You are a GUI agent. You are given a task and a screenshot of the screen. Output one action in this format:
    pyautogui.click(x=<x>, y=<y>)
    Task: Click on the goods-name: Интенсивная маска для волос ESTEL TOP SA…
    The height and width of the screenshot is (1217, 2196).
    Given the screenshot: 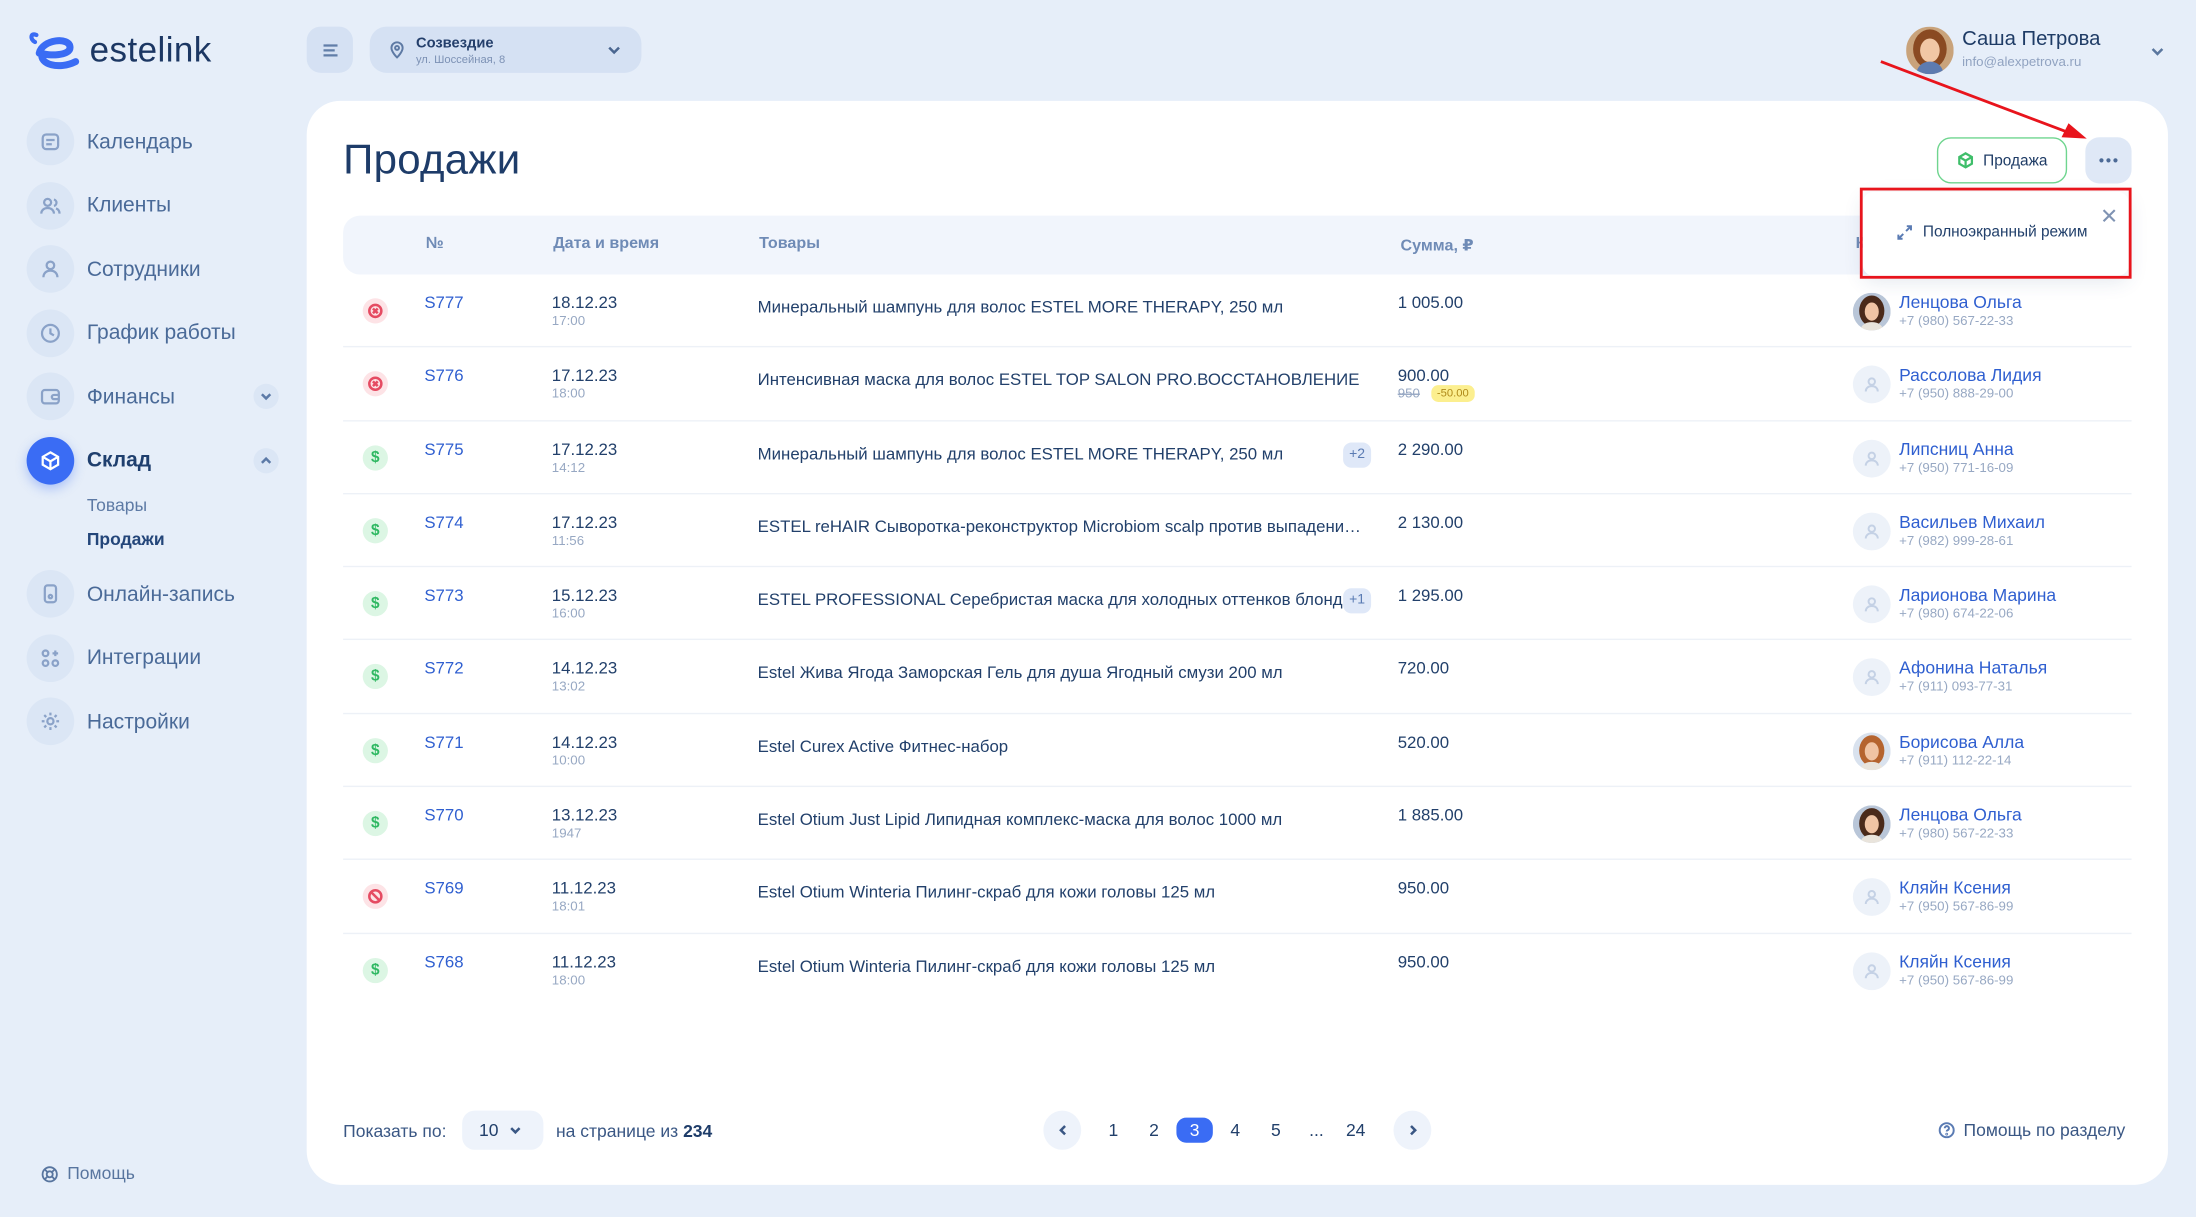 What is the action you would take?
    pyautogui.click(x=1058, y=380)
    